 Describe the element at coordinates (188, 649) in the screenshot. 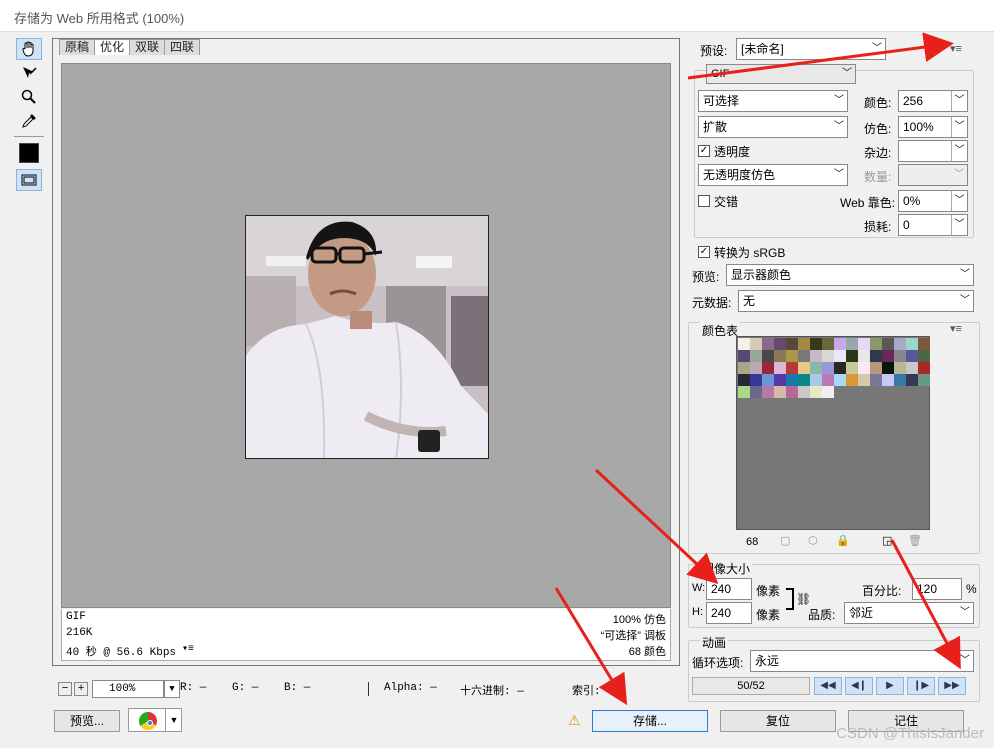

I see `info-menu-icon: ▾≡` at that location.